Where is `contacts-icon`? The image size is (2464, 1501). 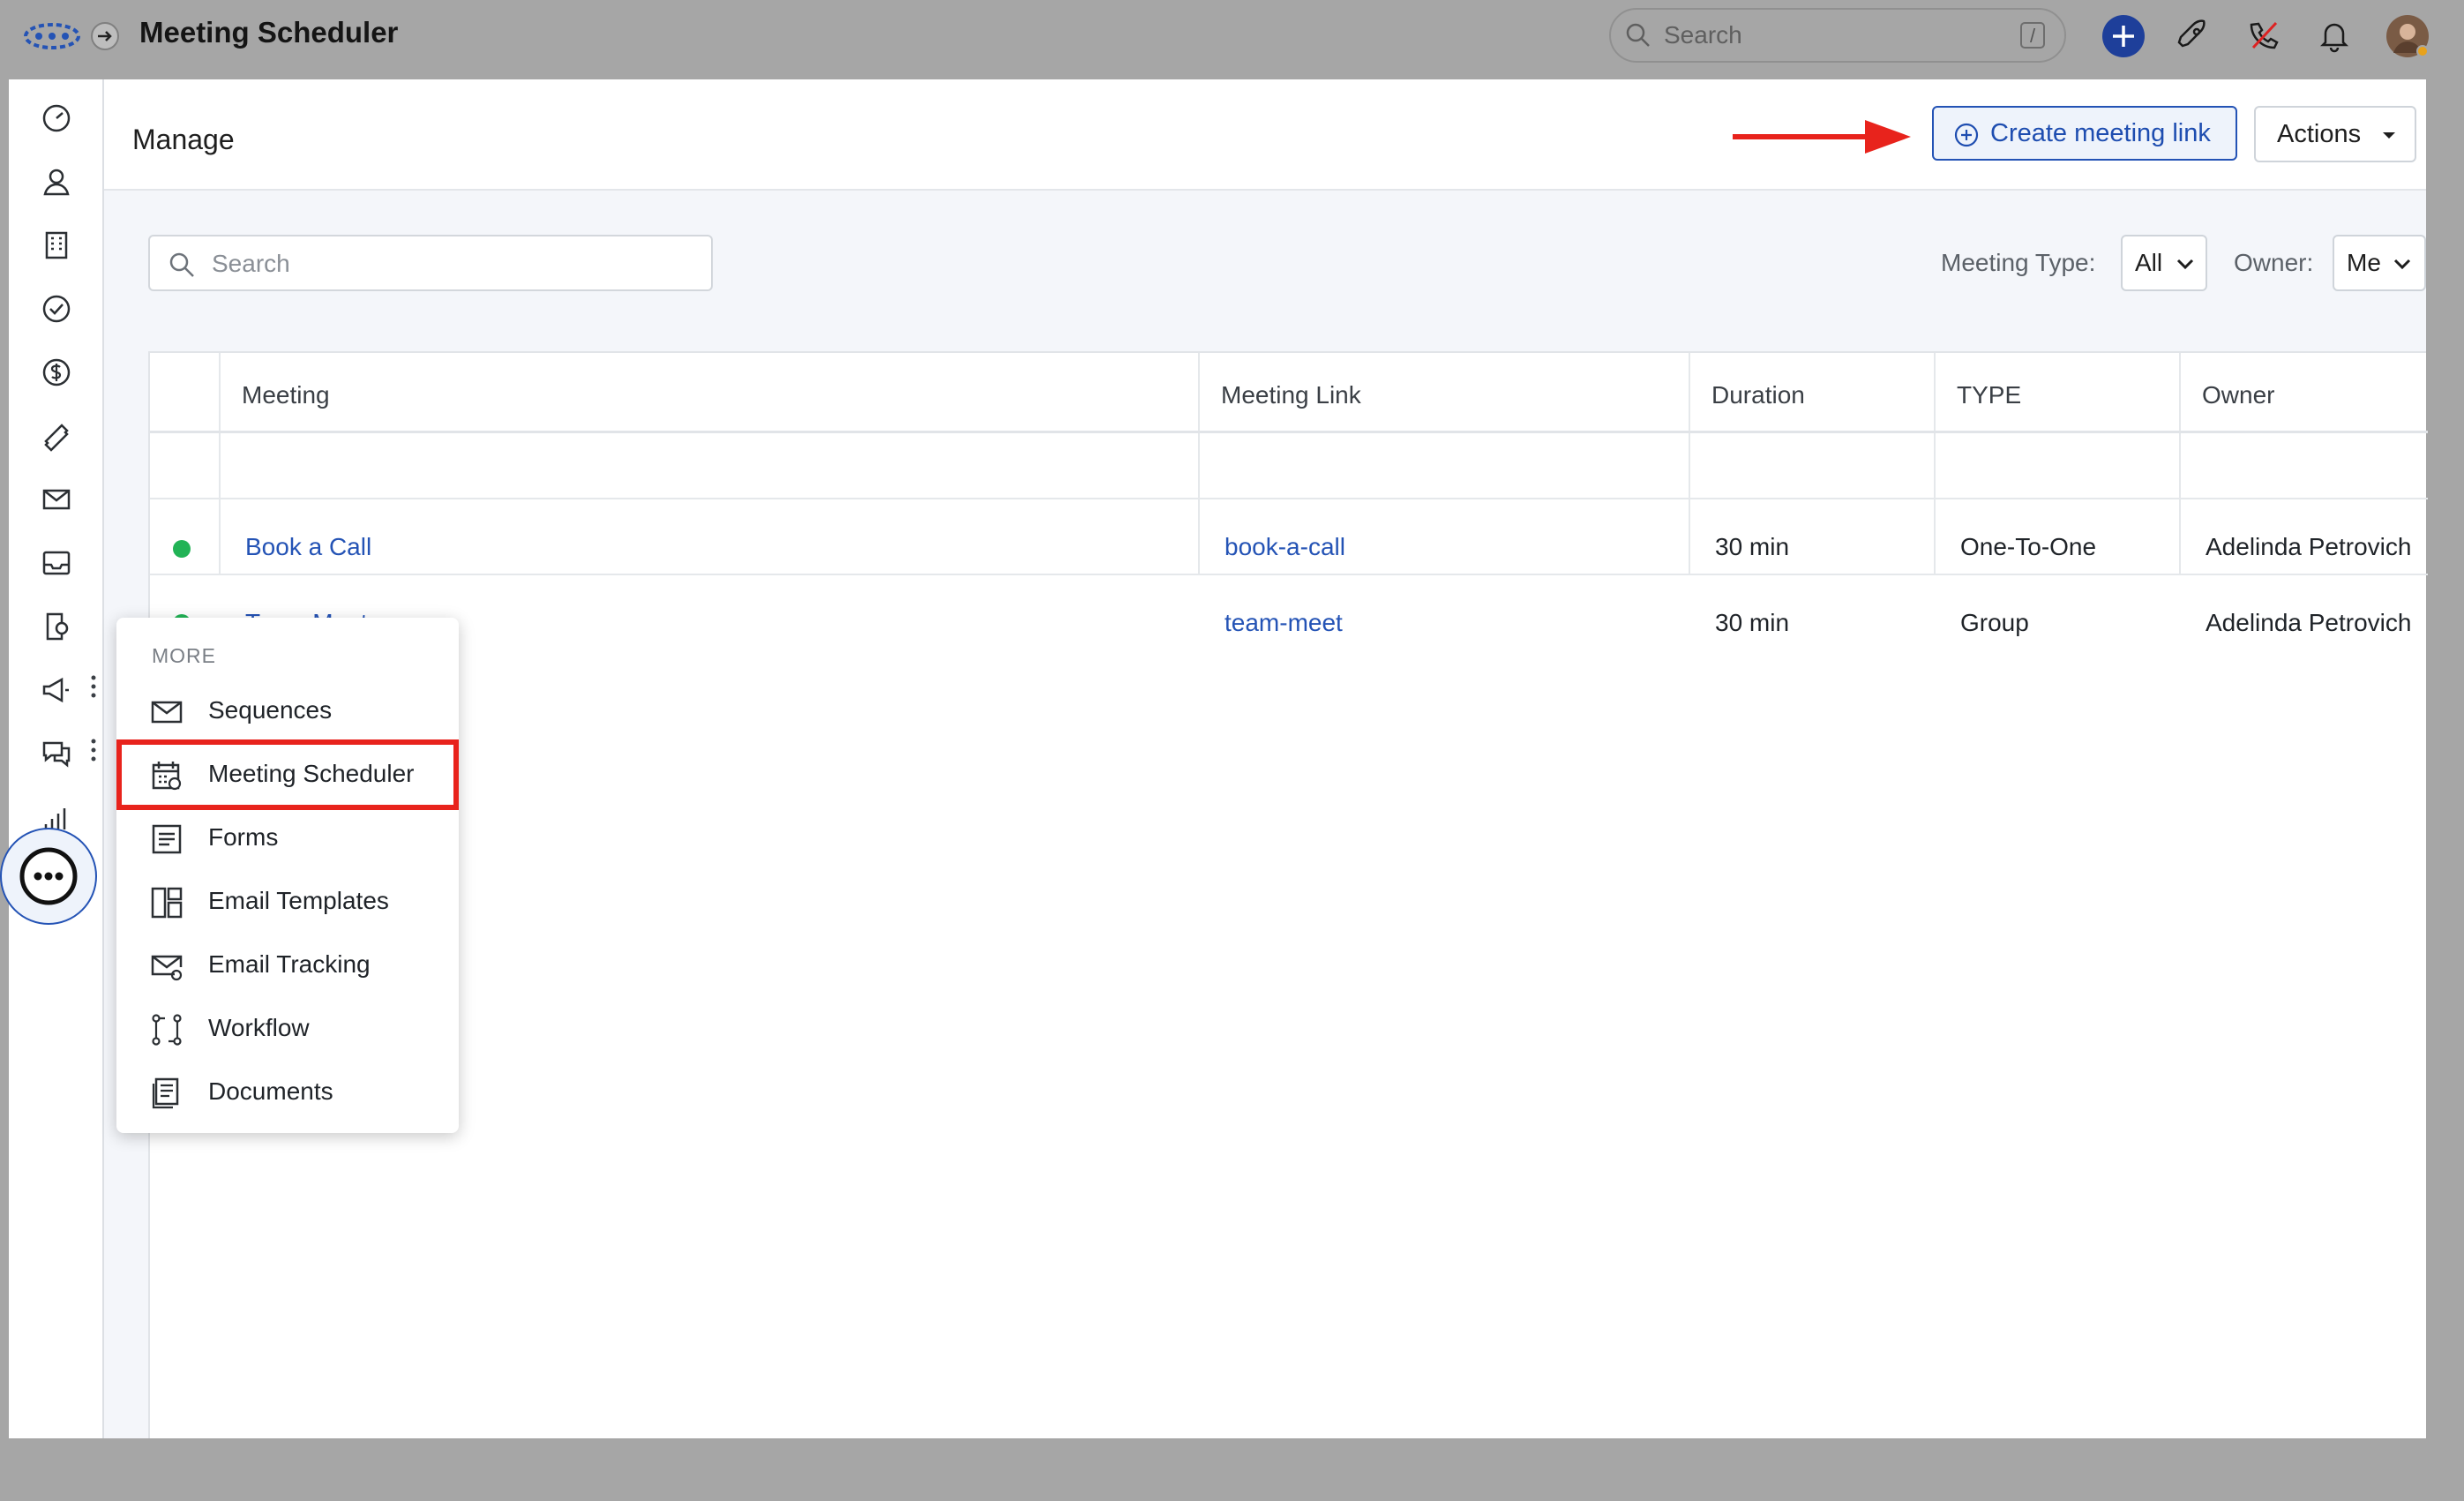
contacts-icon is located at coordinates (56, 181).